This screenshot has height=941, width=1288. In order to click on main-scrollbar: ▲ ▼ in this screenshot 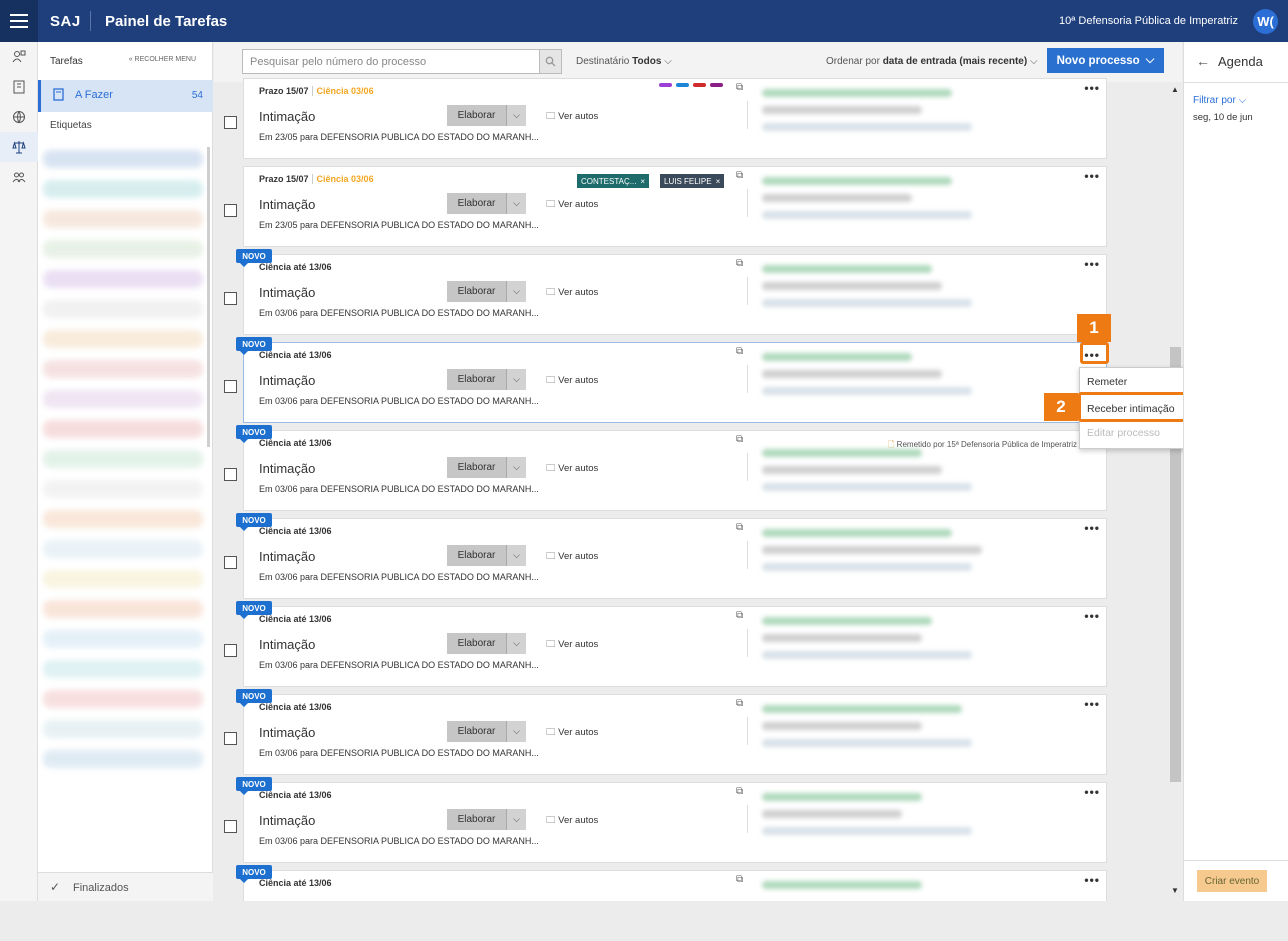, I will do `click(1175, 491)`.